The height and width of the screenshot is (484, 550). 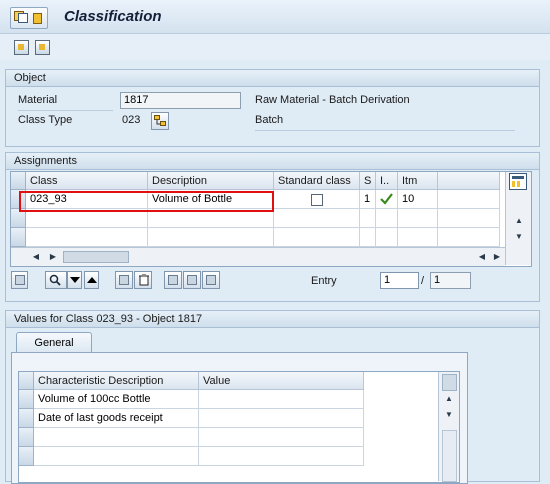 I want to click on class-type-select-button, so click(x=160, y=121).